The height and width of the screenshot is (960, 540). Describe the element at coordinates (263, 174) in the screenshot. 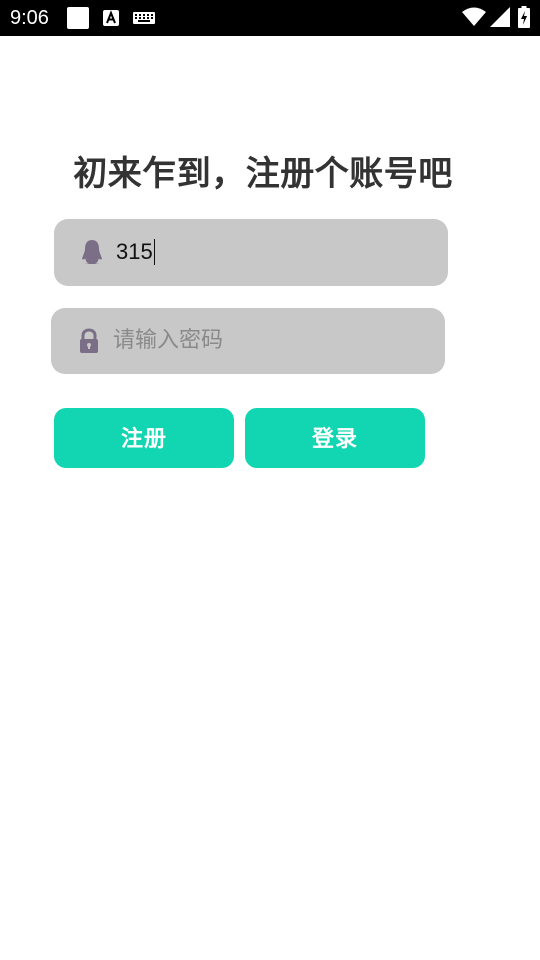

I see `page-title: 初来乍到，注册个账号吧` at that location.